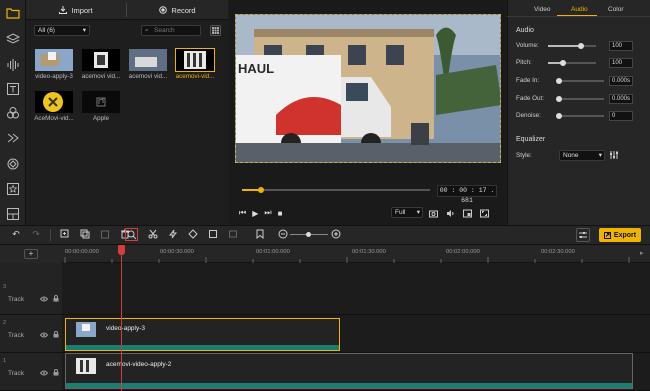  What do you see at coordinates (625, 235) in the screenshot?
I see `export-label: Export` at bounding box center [625, 235].